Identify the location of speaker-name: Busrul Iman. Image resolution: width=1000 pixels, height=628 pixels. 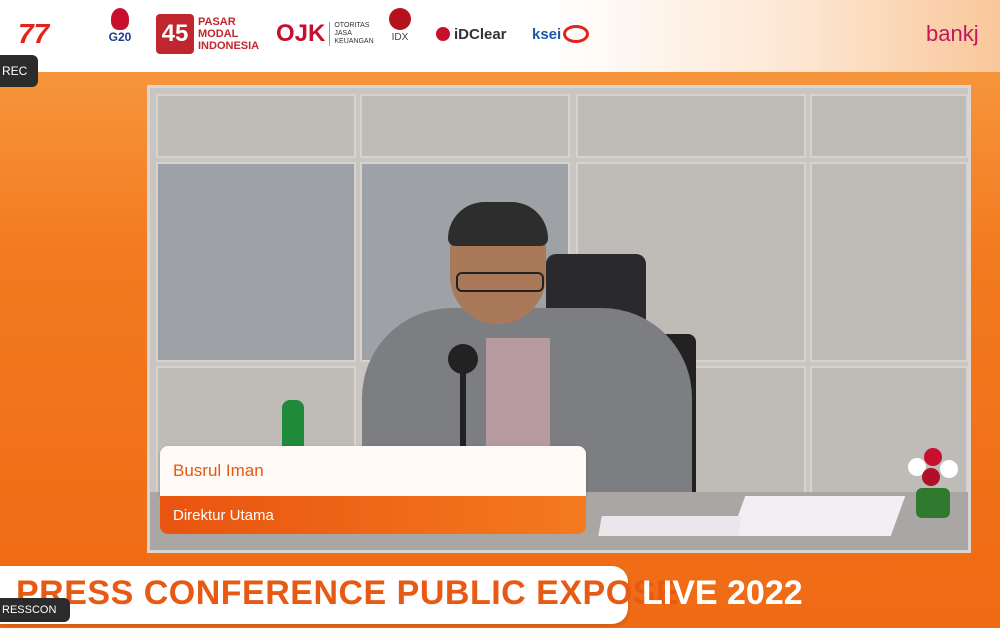
(373, 471).